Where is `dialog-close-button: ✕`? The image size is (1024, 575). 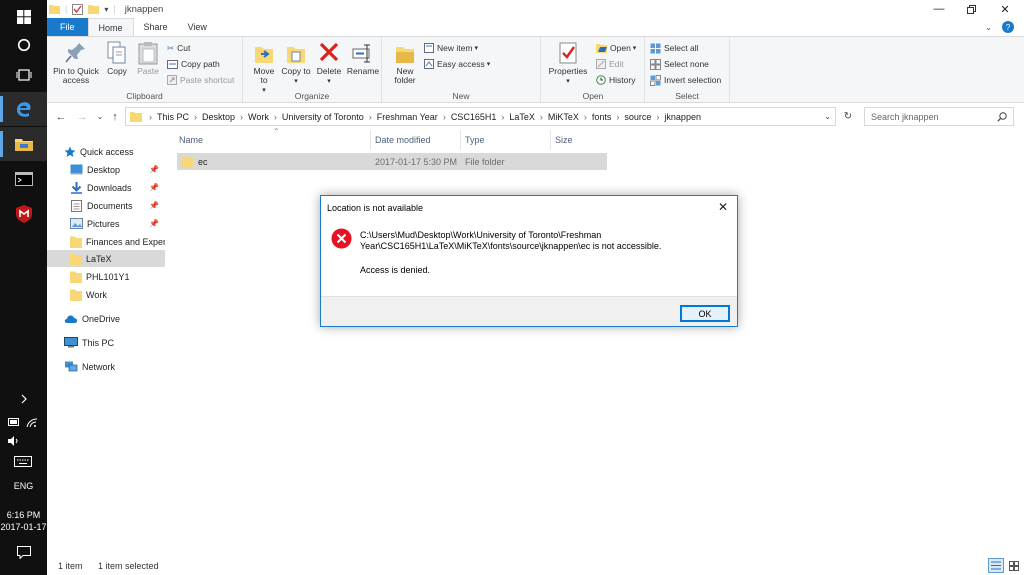
dialog-close-button: ✕ is located at coordinates (723, 207).